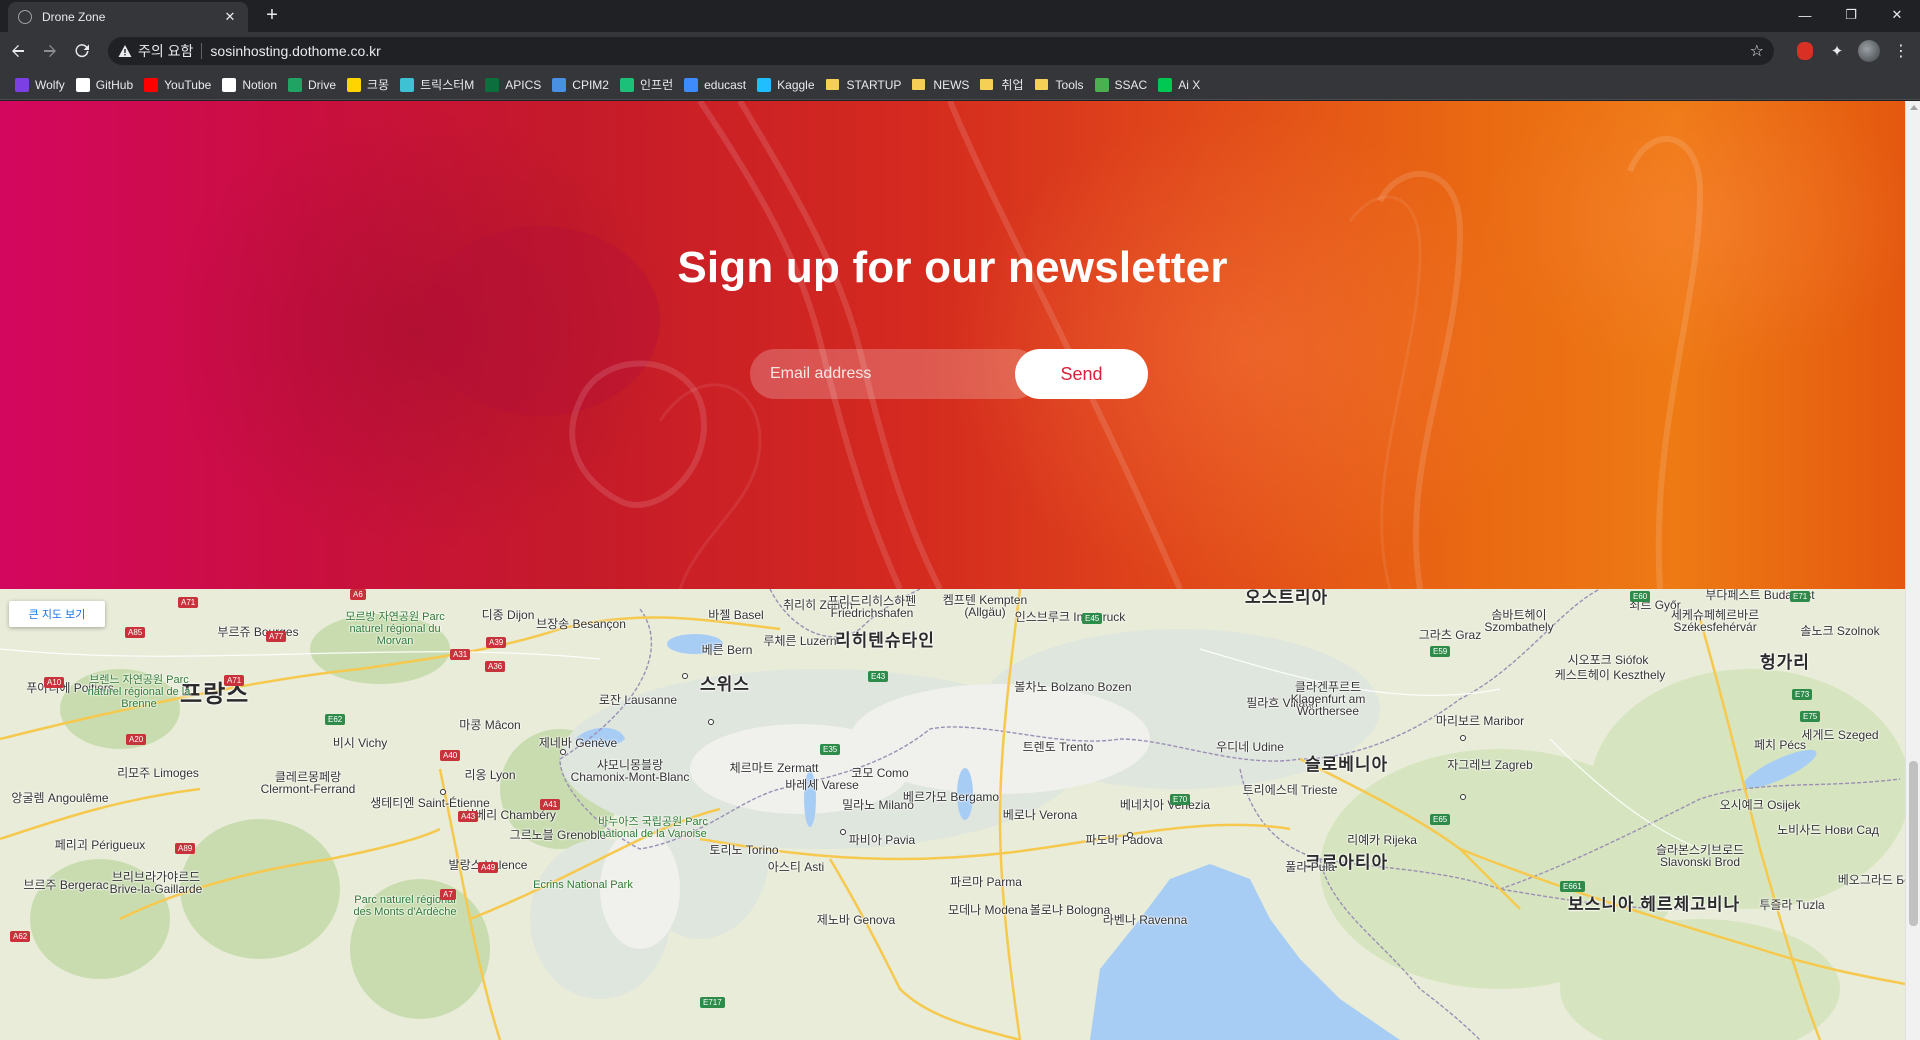 This screenshot has height=1040, width=1920. Describe the element at coordinates (1785, 662) in the screenshot. I see `map-country-label: 헝가리` at that location.